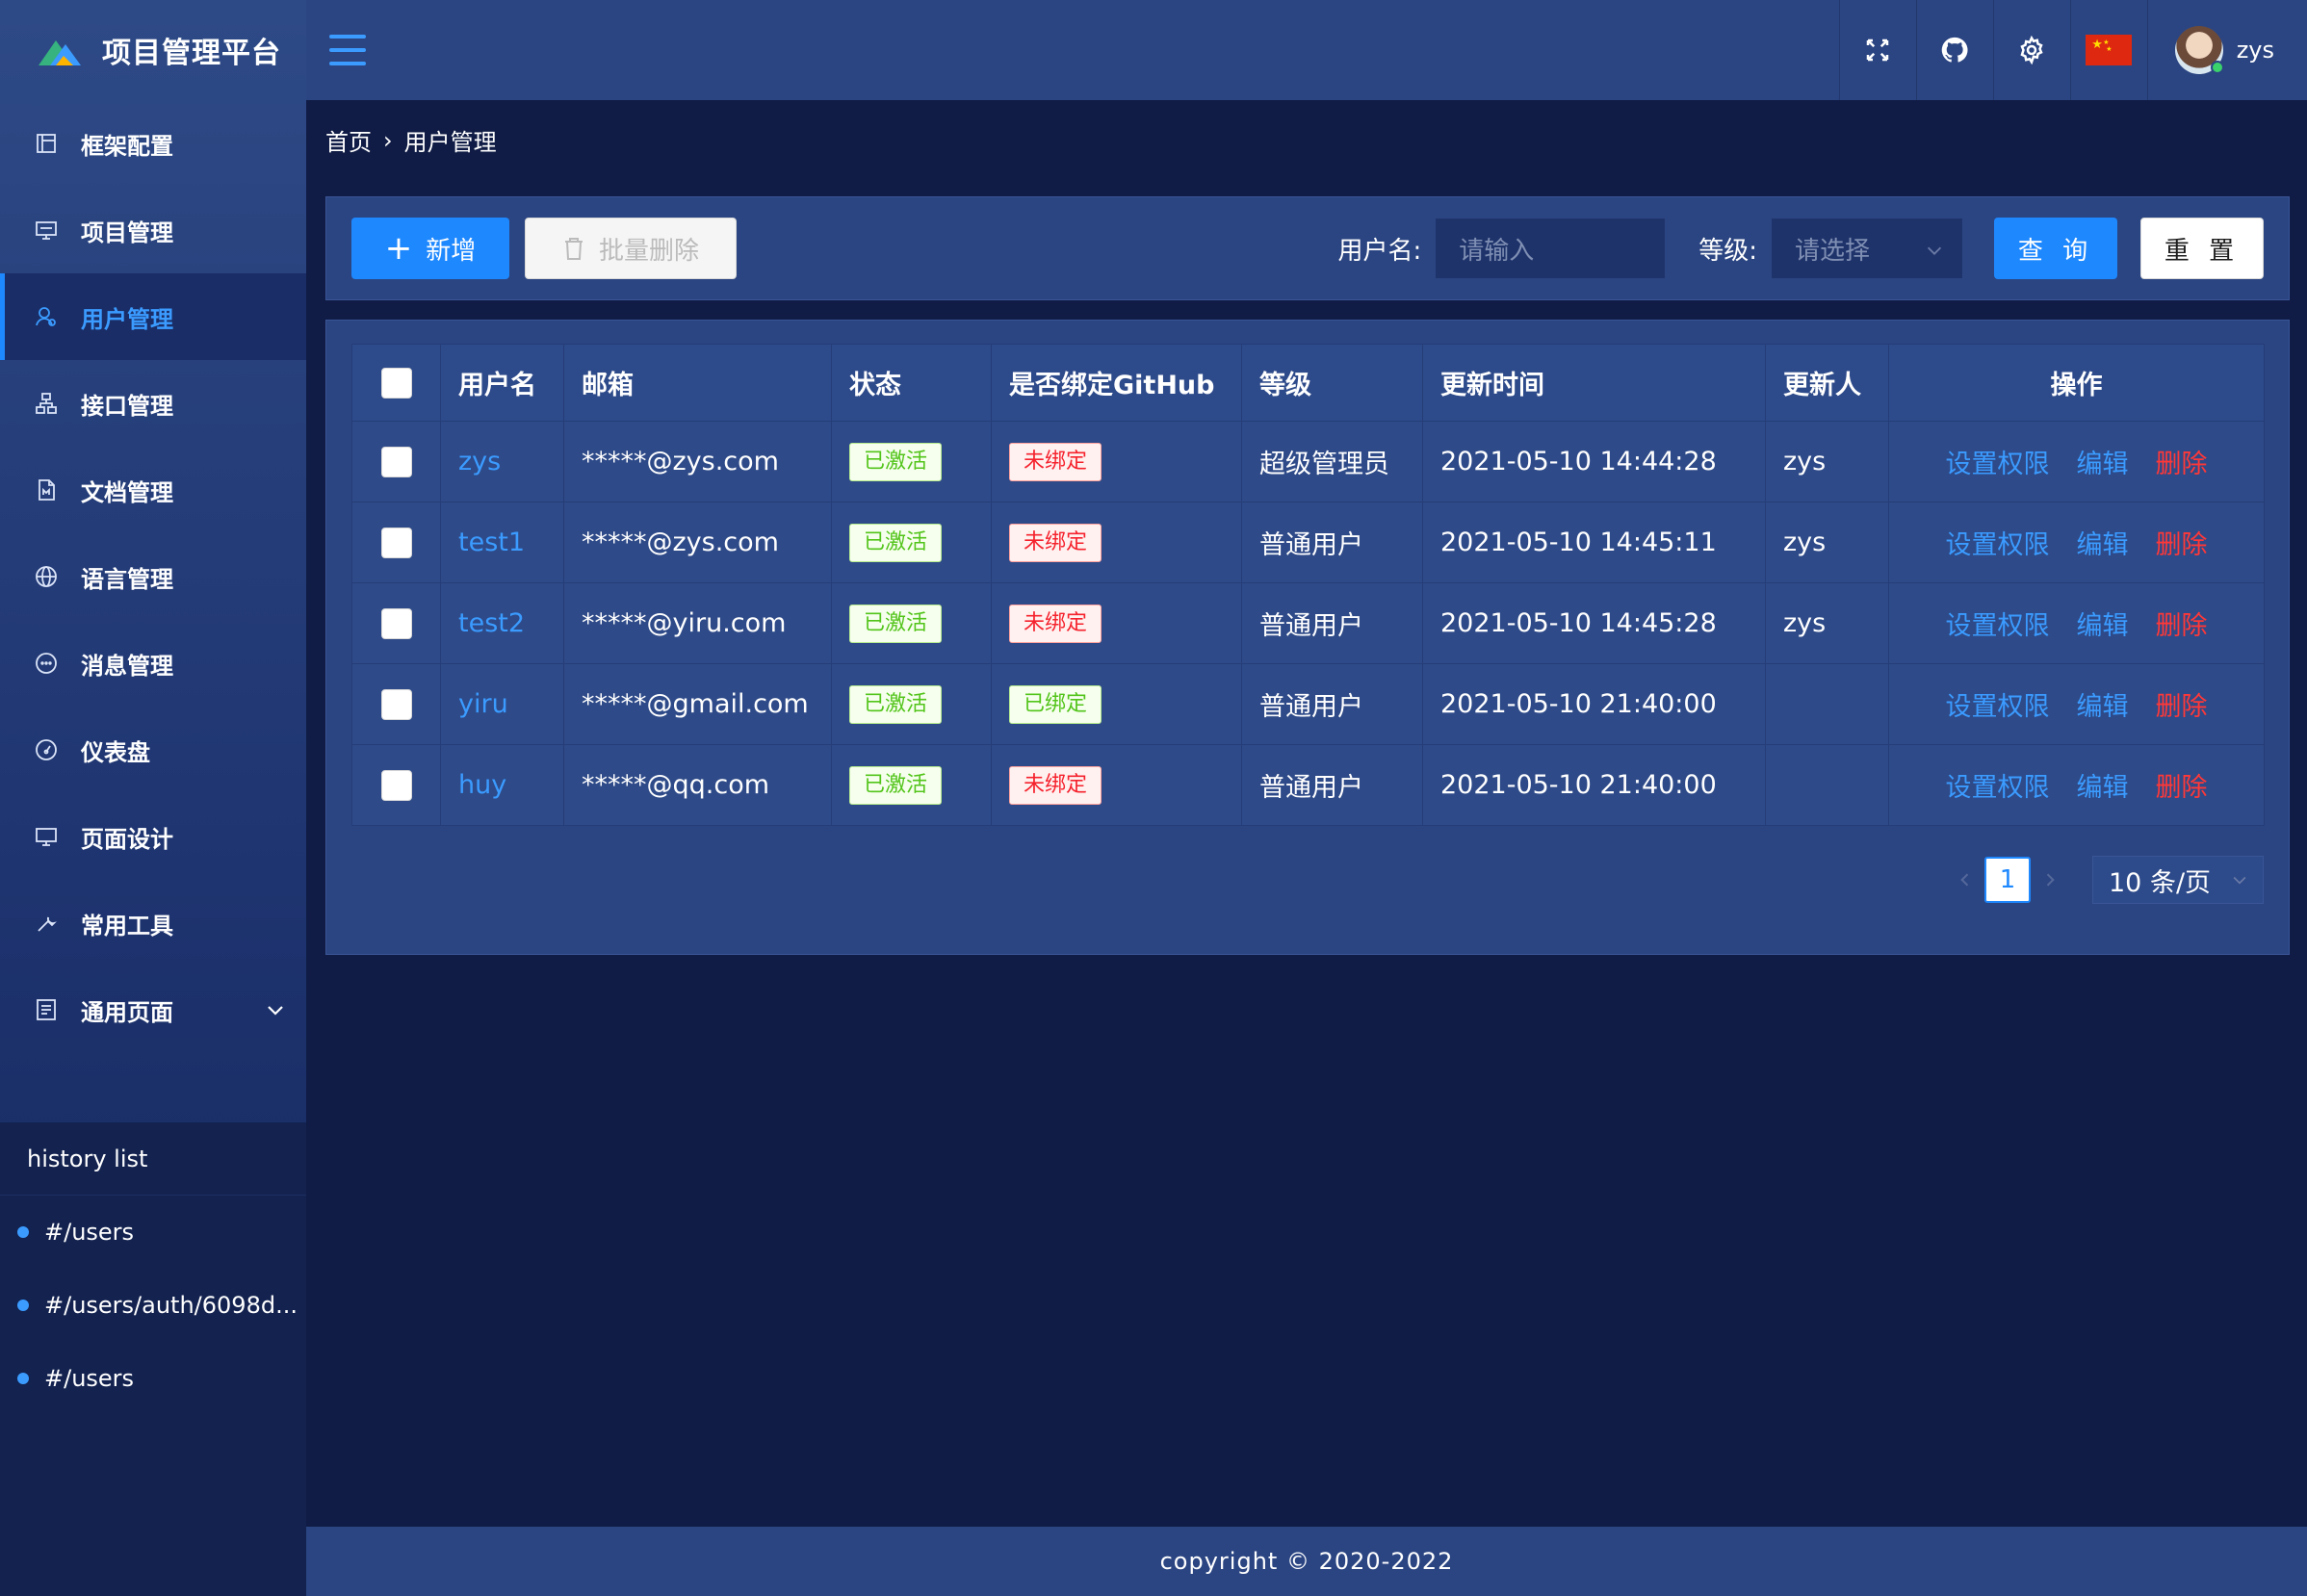 The image size is (2307, 1596). What do you see at coordinates (1307, 248) in the screenshot?
I see `search-toolbar: + 新增 批量删除 用户名: 请输入 等级: 请选择 查 询 重 置` at bounding box center [1307, 248].